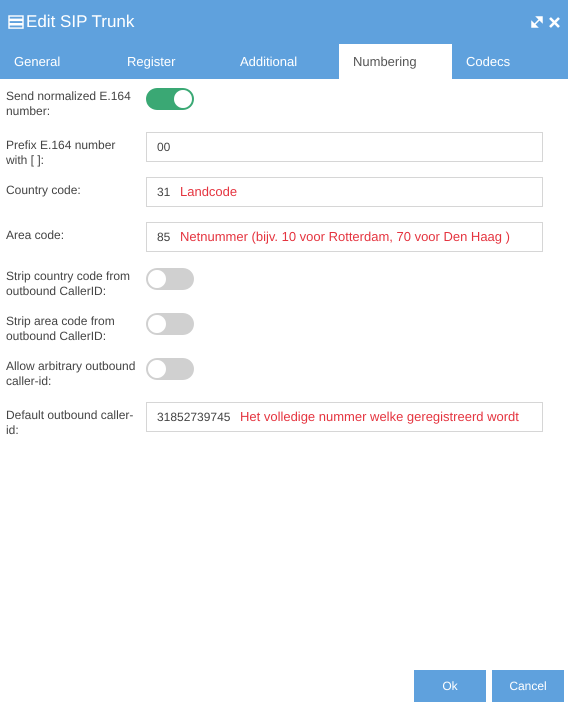  Describe the element at coordinates (508, 61) in the screenshot. I see `tab: Codecs` at that location.